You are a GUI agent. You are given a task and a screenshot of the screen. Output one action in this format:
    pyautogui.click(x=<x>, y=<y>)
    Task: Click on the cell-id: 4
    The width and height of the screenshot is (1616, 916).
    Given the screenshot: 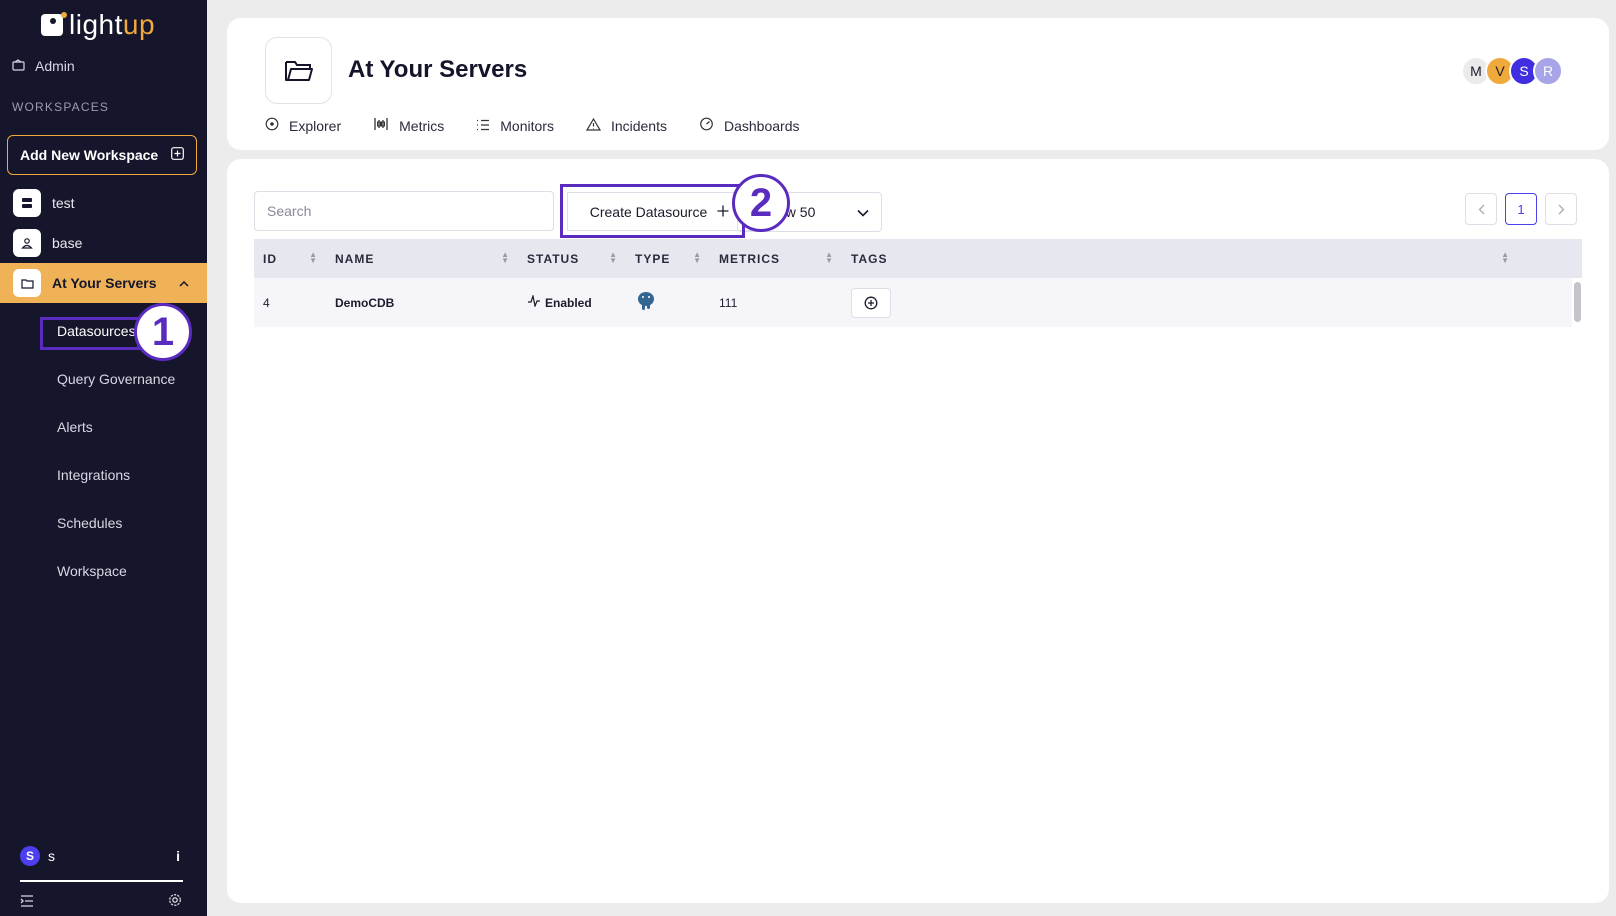 What is the action you would take?
    pyautogui.click(x=266, y=302)
    